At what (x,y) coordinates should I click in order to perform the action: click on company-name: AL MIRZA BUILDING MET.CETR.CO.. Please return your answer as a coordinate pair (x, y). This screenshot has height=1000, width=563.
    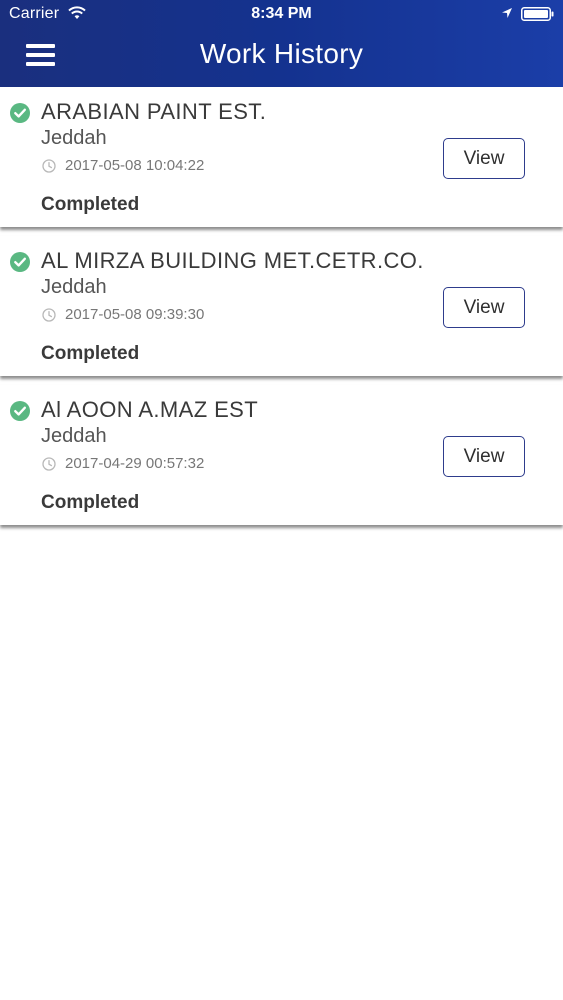
    Looking at the image, I should click on (232, 260).